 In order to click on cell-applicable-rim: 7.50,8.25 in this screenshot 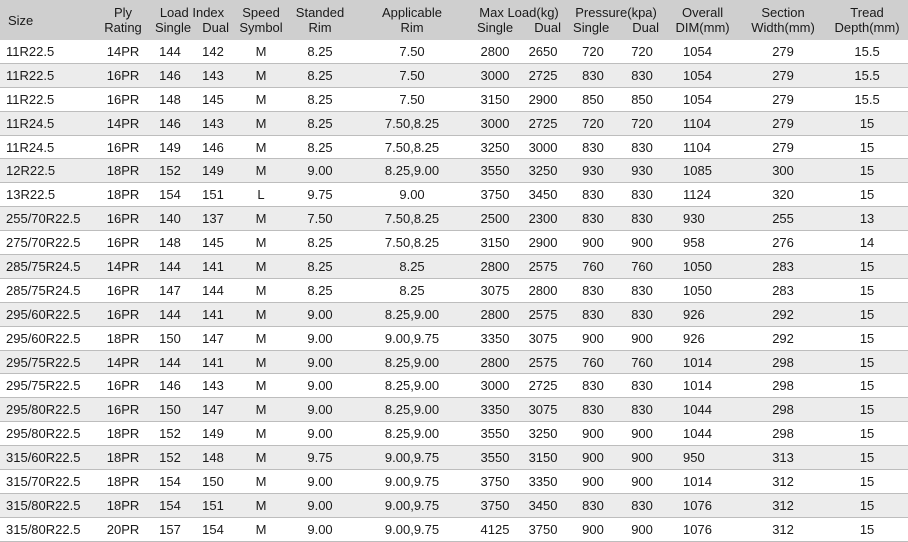, I will do `click(412, 219)`.